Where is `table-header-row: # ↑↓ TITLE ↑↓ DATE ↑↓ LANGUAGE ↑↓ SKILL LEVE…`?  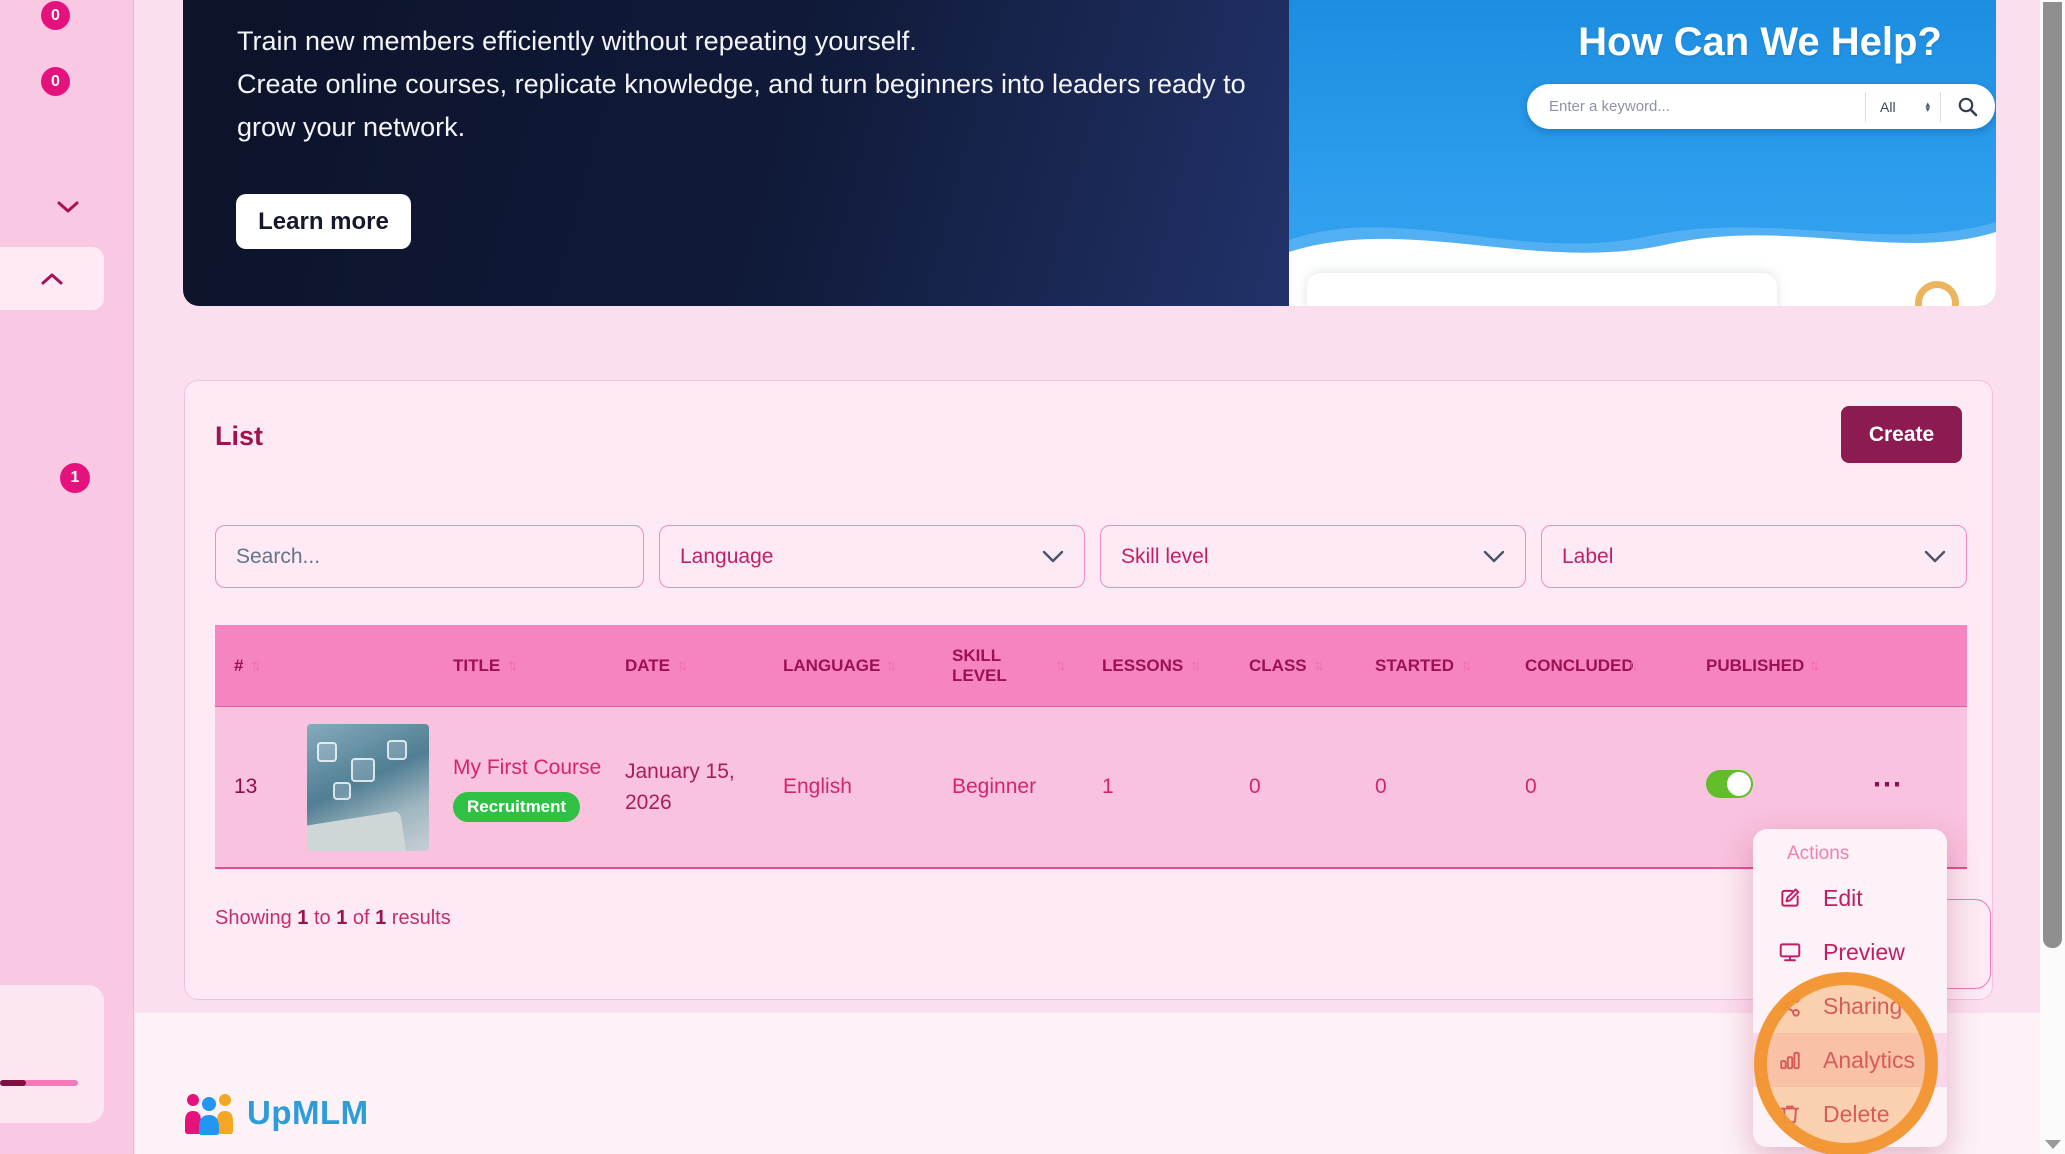 table-header-row: # ↑↓ TITLE ↑↓ DATE ↑↓ LANGUAGE ↑↓ SKILL LEVE… is located at coordinates (1091, 666).